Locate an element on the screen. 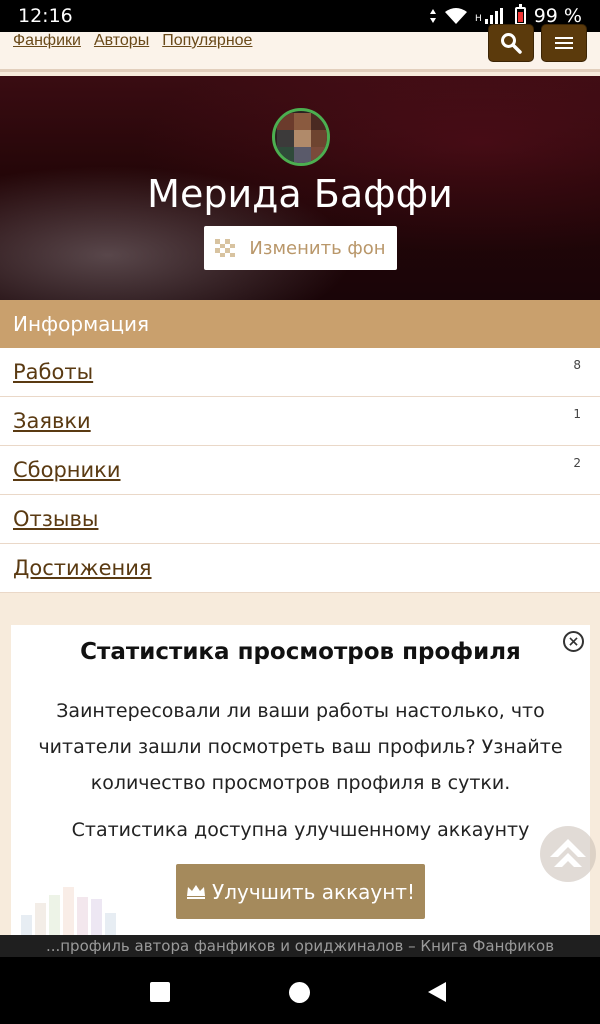 This screenshot has width=600, height=1024. top-links: Фанфики Авторы Популярное is located at coordinates (132, 41).